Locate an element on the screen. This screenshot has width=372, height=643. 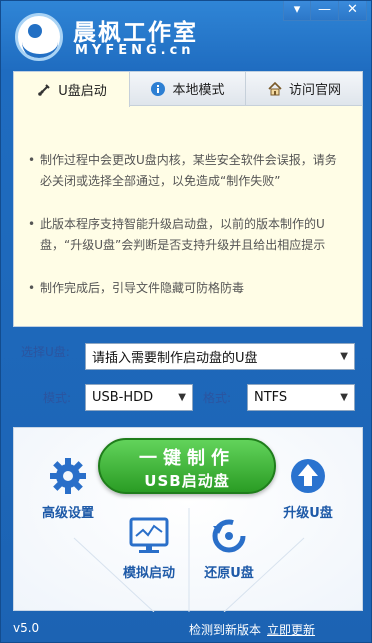
tab-label: 访问官网 is located at coordinates (314, 90).